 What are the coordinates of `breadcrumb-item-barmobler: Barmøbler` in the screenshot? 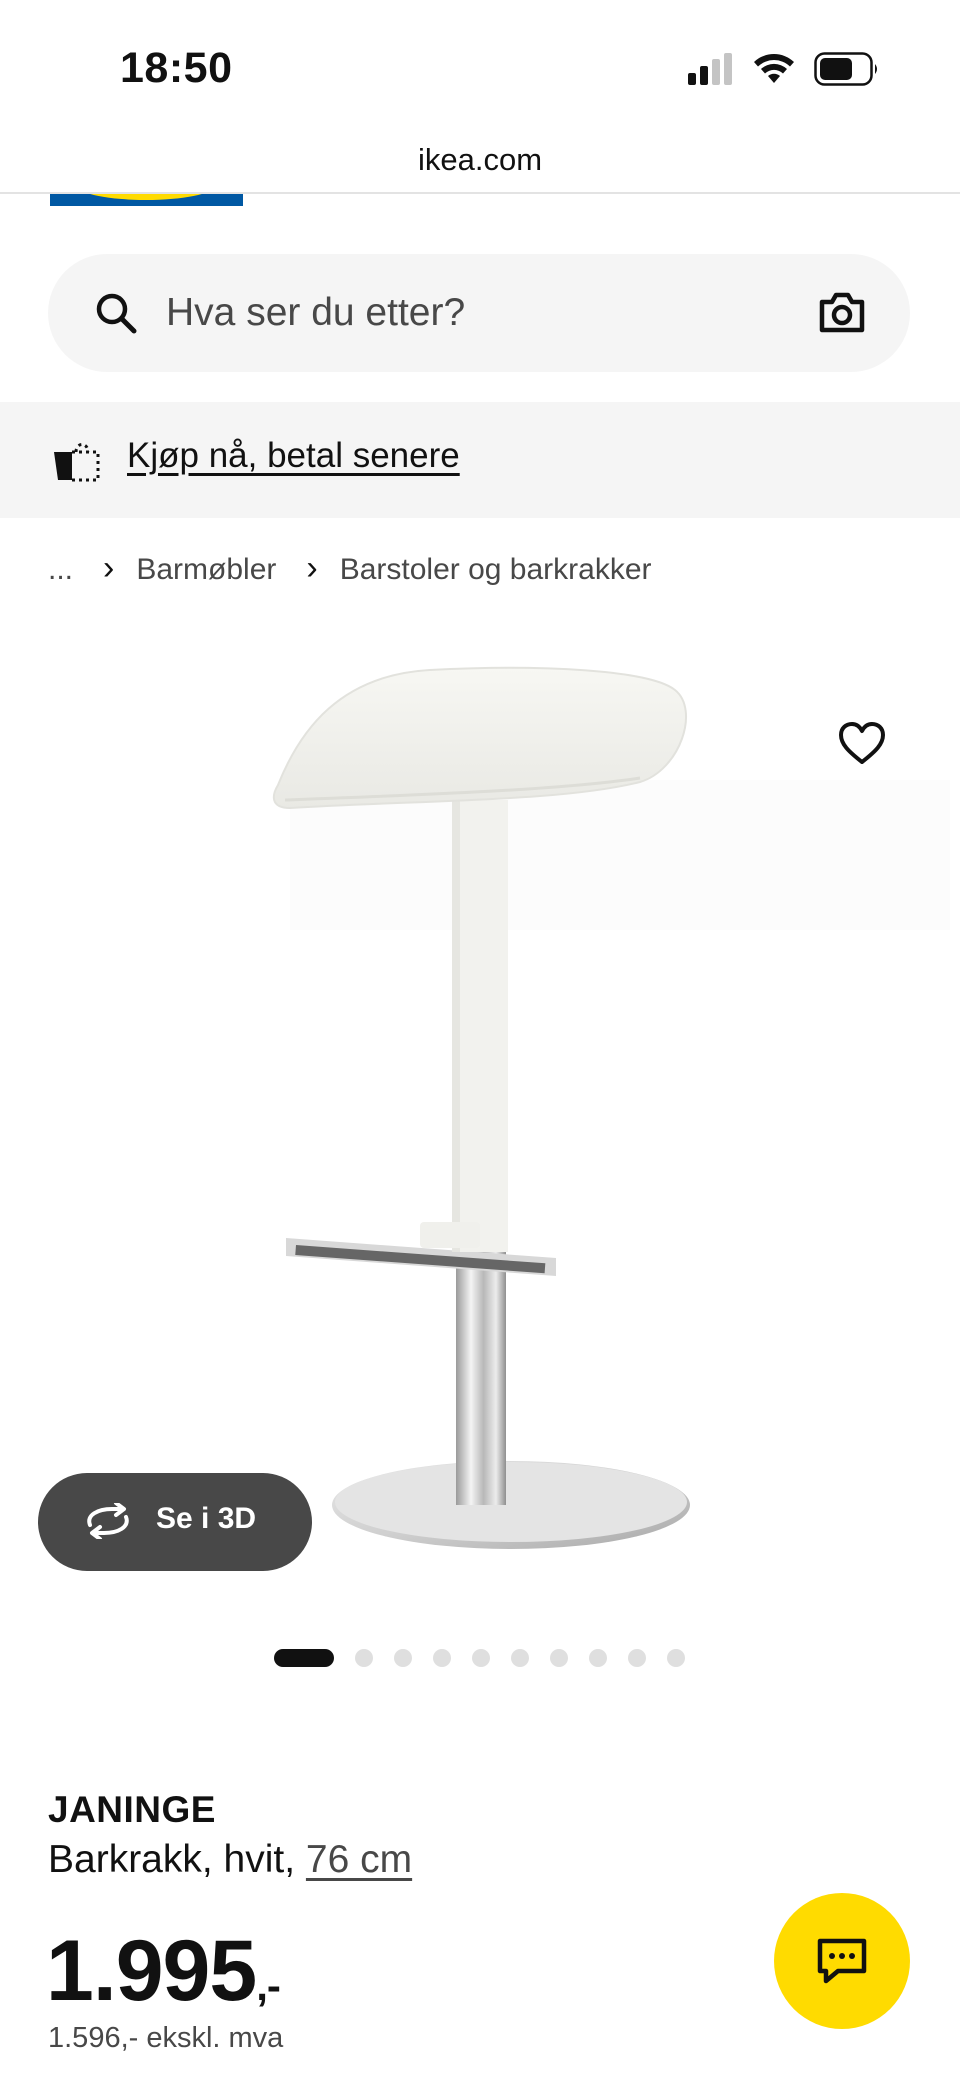 It's located at (206, 570).